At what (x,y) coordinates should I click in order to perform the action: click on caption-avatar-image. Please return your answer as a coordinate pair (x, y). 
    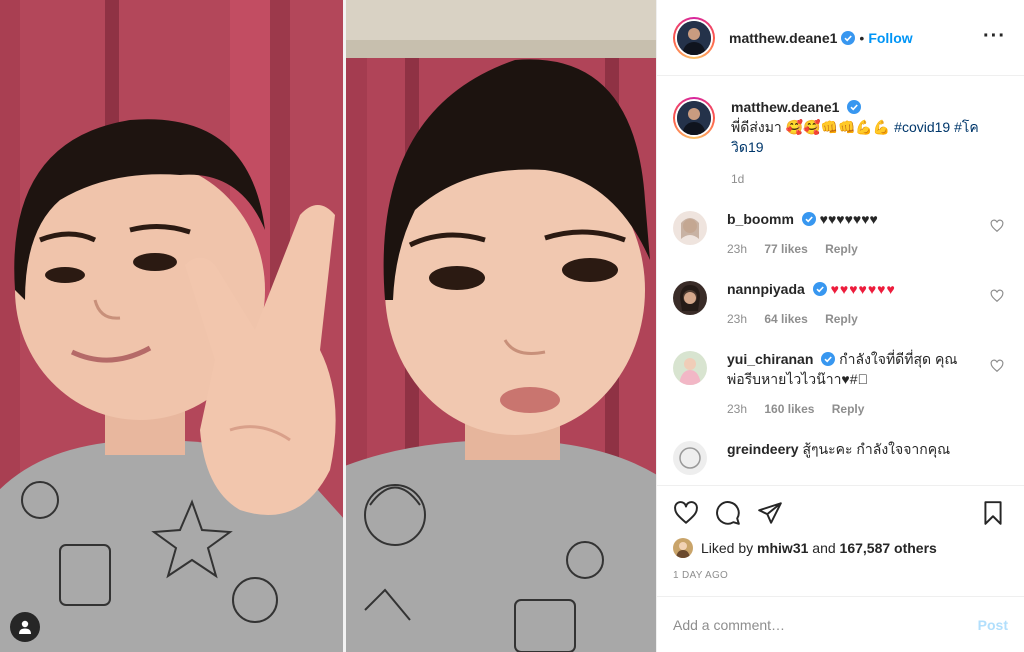
    Looking at the image, I should click on (694, 118).